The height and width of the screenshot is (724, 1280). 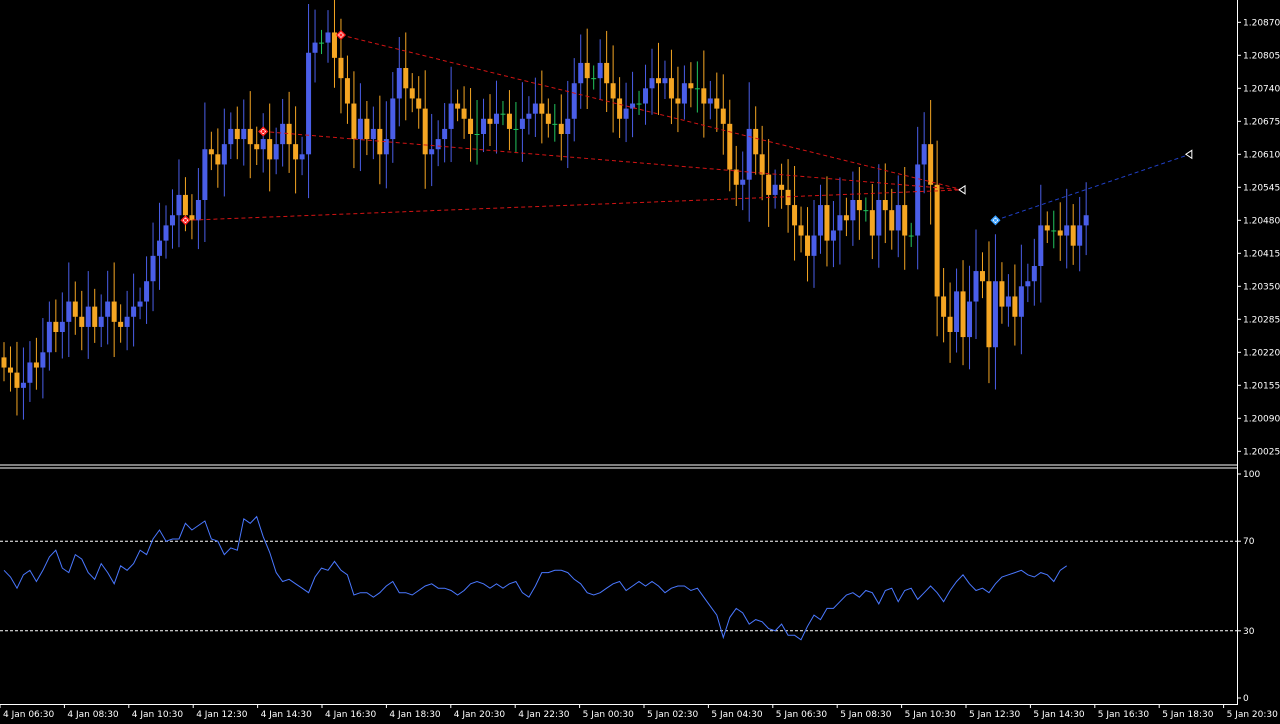 What do you see at coordinates (415, 715) in the screenshot?
I see `time-tick-label: 4 Jan 18:30` at bounding box center [415, 715].